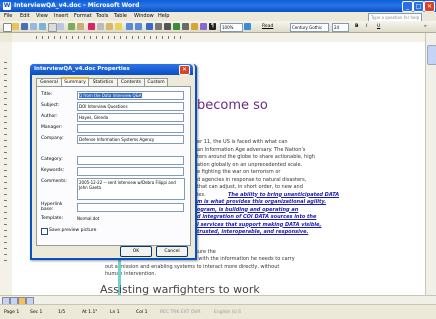 The height and width of the screenshot is (319, 436). Describe the element at coordinates (185, 26) in the screenshot. I see `columns-icon` at that location.